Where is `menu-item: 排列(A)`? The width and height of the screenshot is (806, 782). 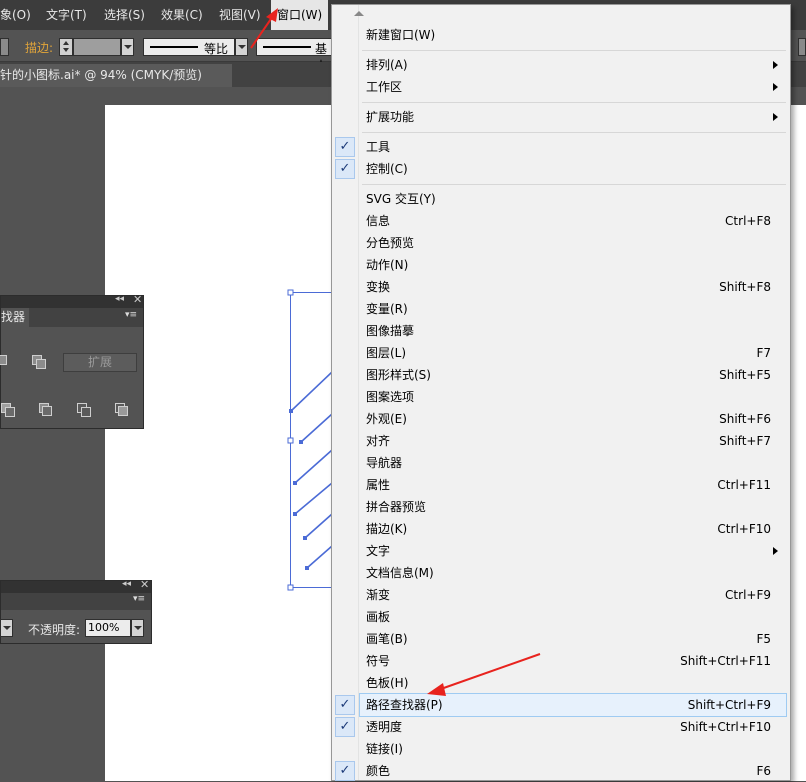 menu-item: 排列(A) is located at coordinates (573, 65).